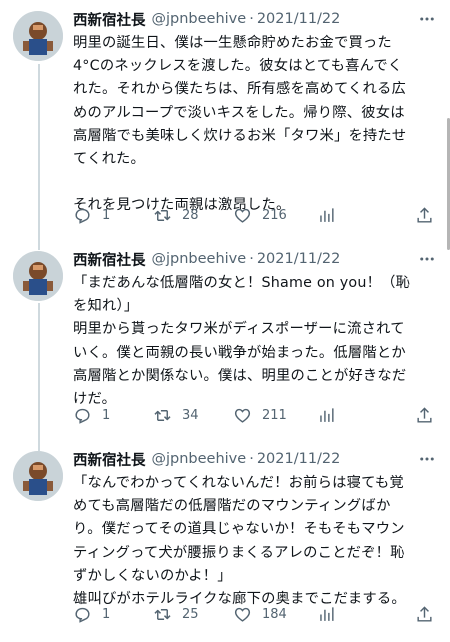 This screenshot has height=642, width=450. I want to click on like-button: 184, so click(275, 614).